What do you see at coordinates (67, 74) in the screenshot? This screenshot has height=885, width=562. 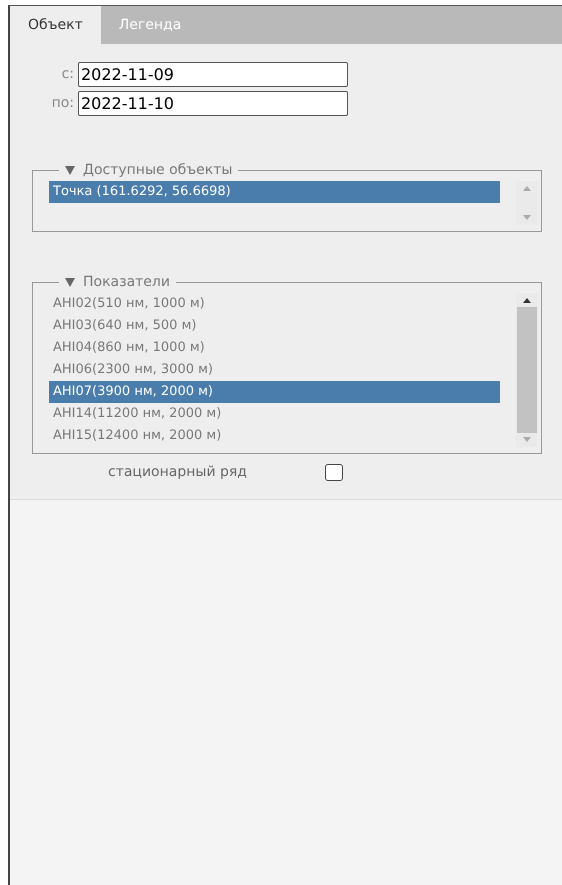 I see `field-label: с:` at bounding box center [67, 74].